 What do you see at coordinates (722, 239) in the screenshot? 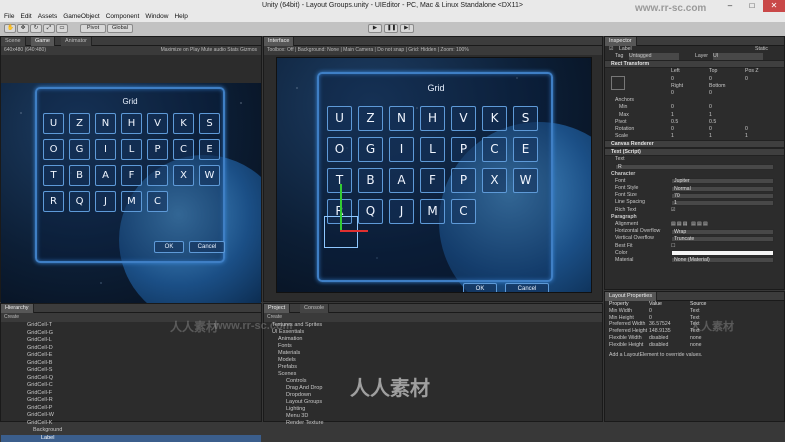
I see `v-overflow-dropdown: Truncate` at bounding box center [722, 239].